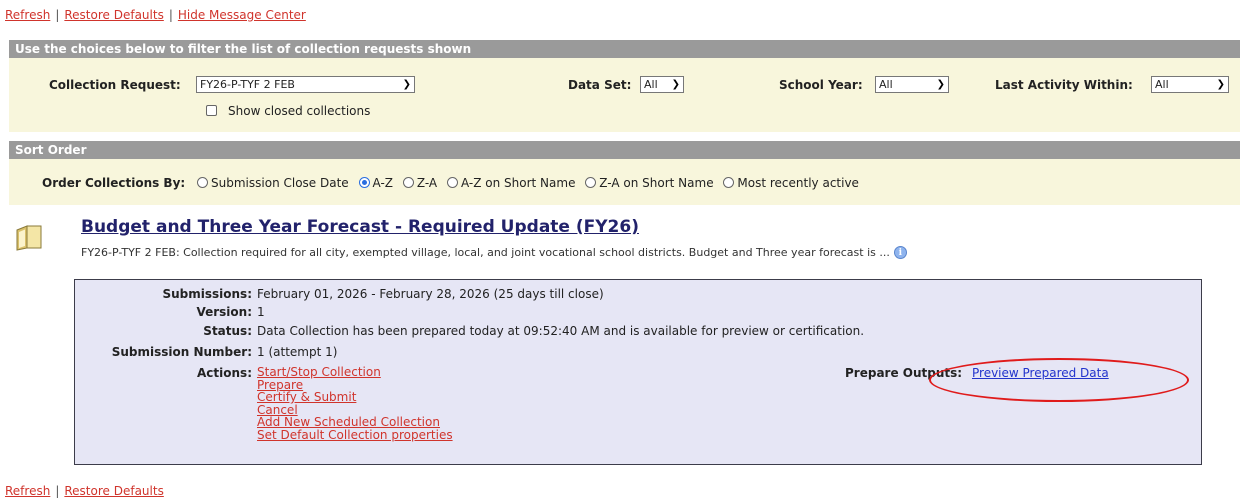 The width and height of the screenshot is (1243, 502). Describe the element at coordinates (1040, 373) in the screenshot. I see `preview-prepared-data-link: Preview Prepared Data` at that location.